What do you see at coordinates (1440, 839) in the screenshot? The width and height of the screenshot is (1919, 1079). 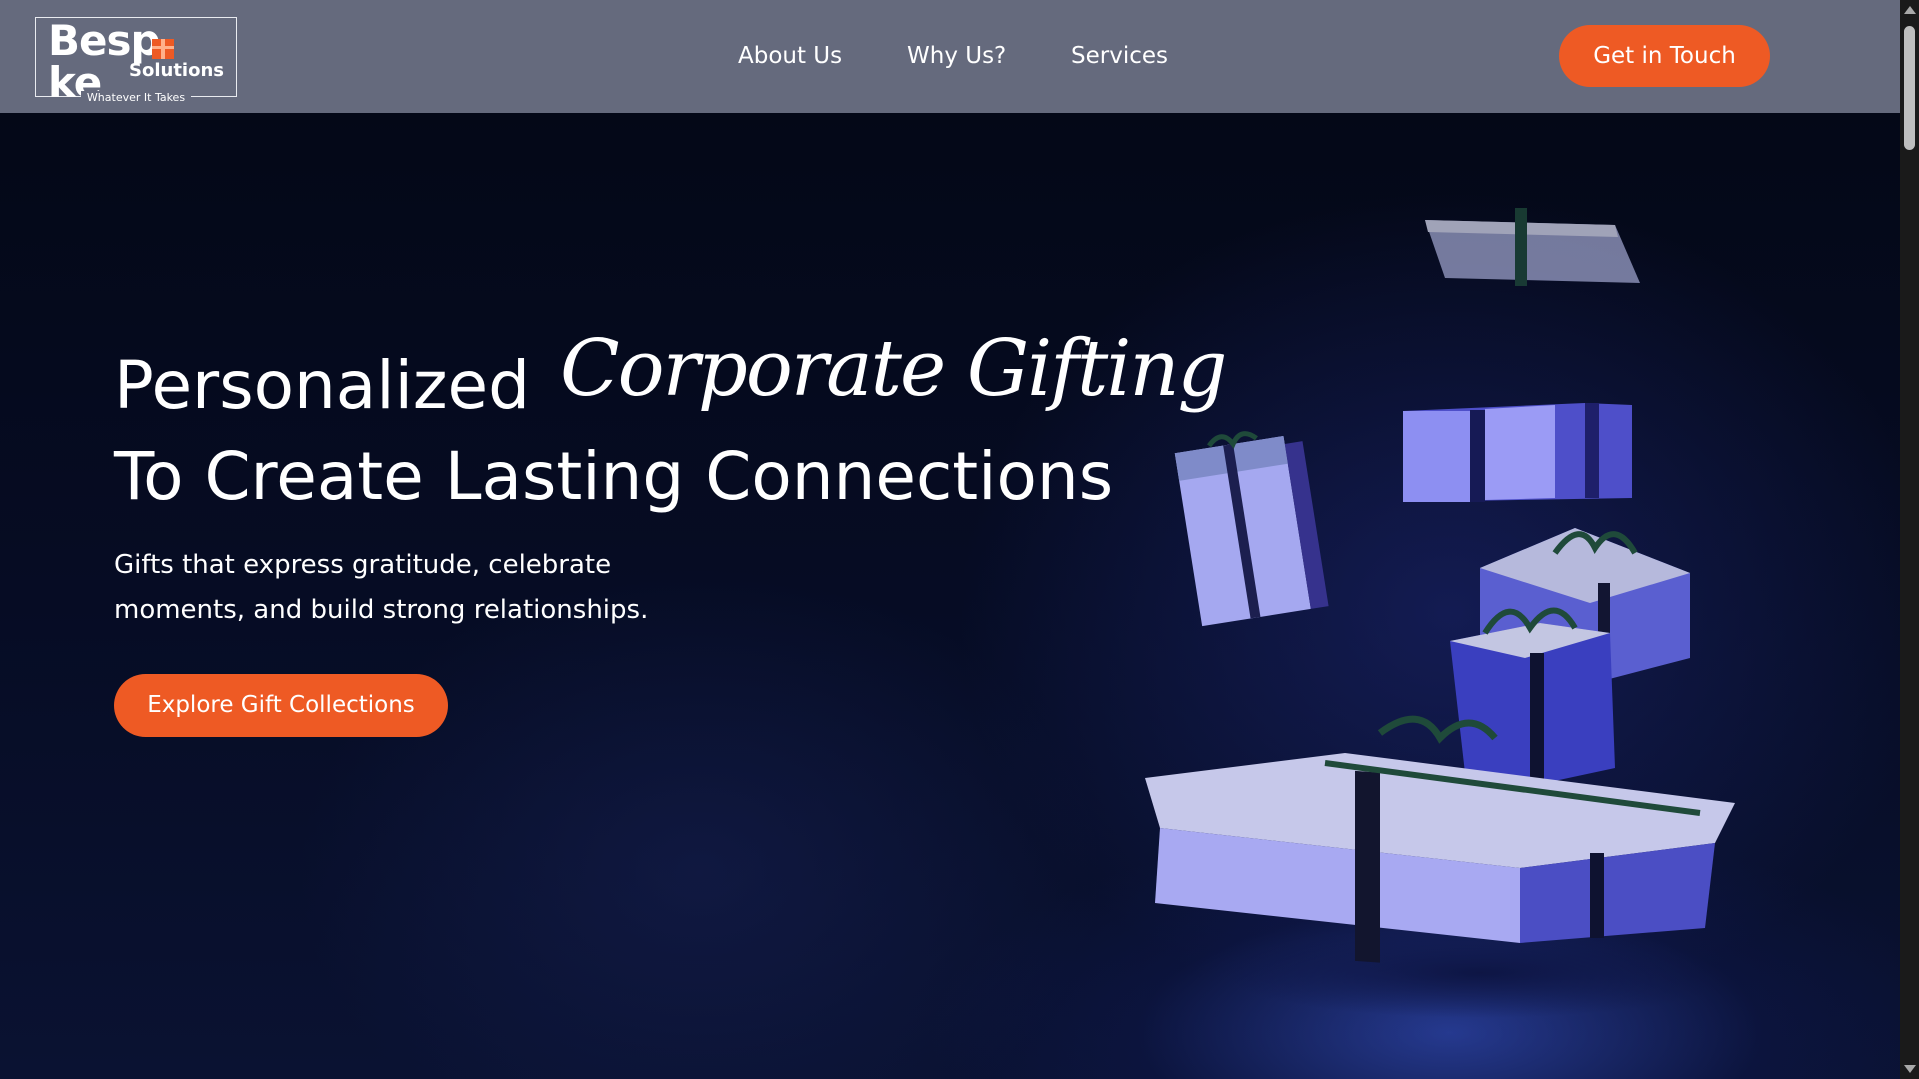 I see `gift-box-large` at bounding box center [1440, 839].